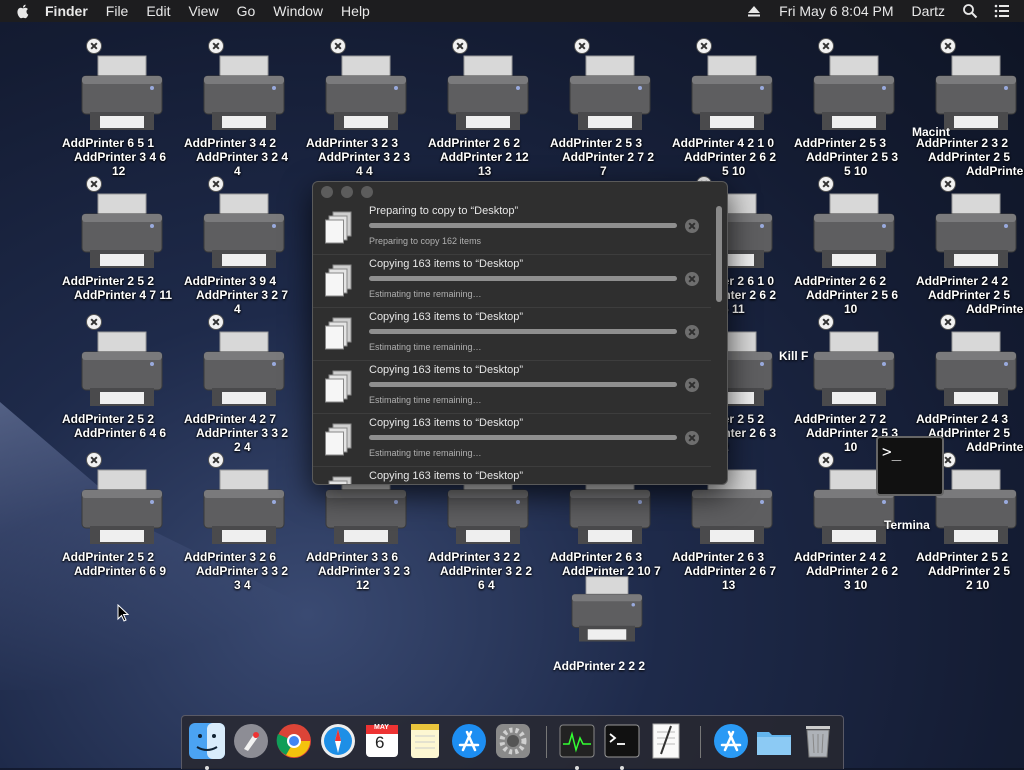  What do you see at coordinates (251, 741) in the screenshot?
I see `launchpad-icon` at bounding box center [251, 741].